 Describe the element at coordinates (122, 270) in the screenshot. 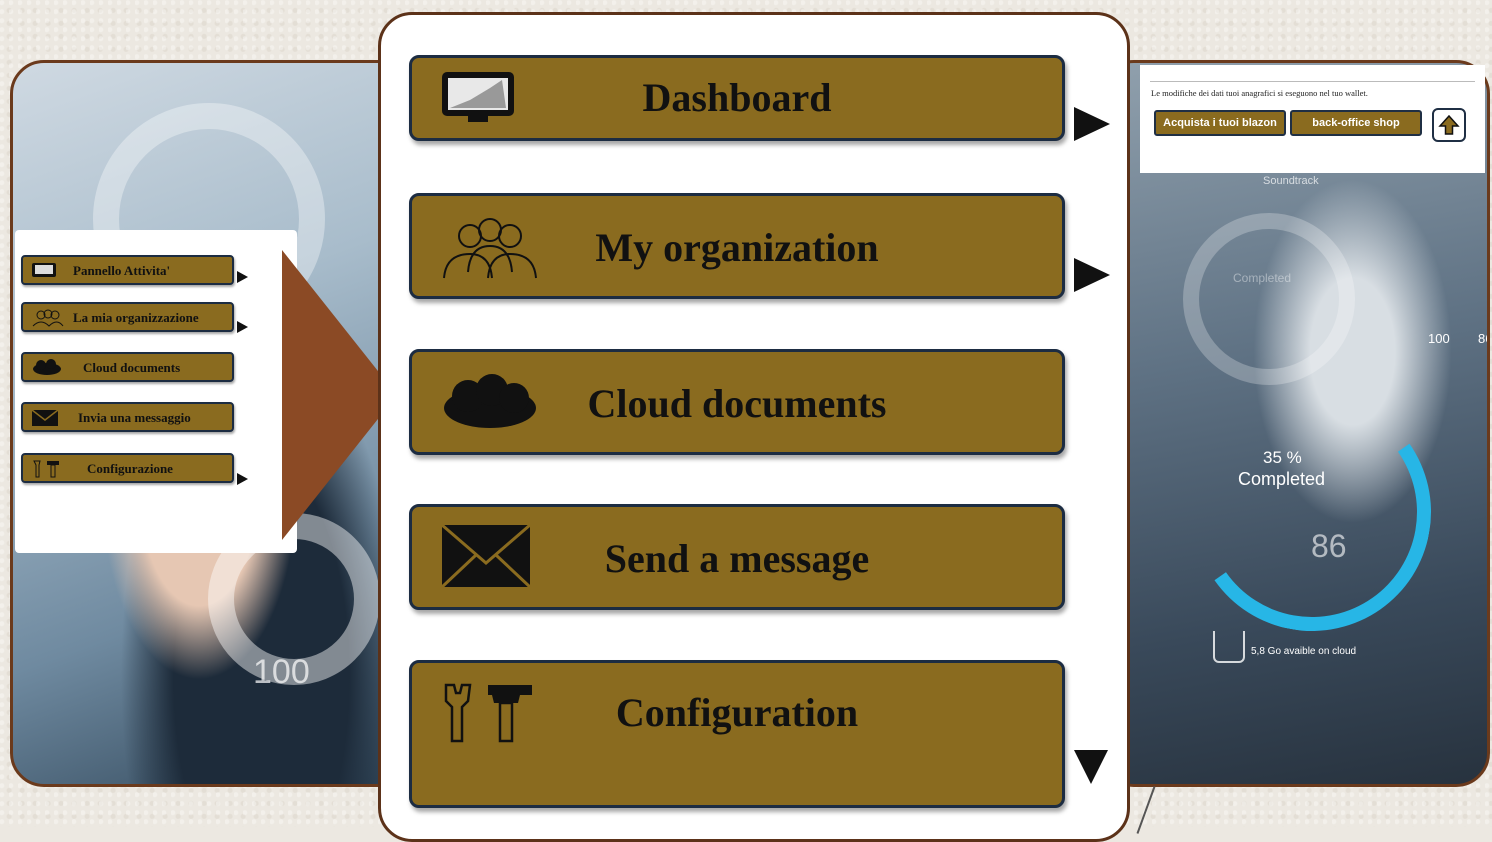

I see `mini-item-label: Pannello Attivita'` at that location.